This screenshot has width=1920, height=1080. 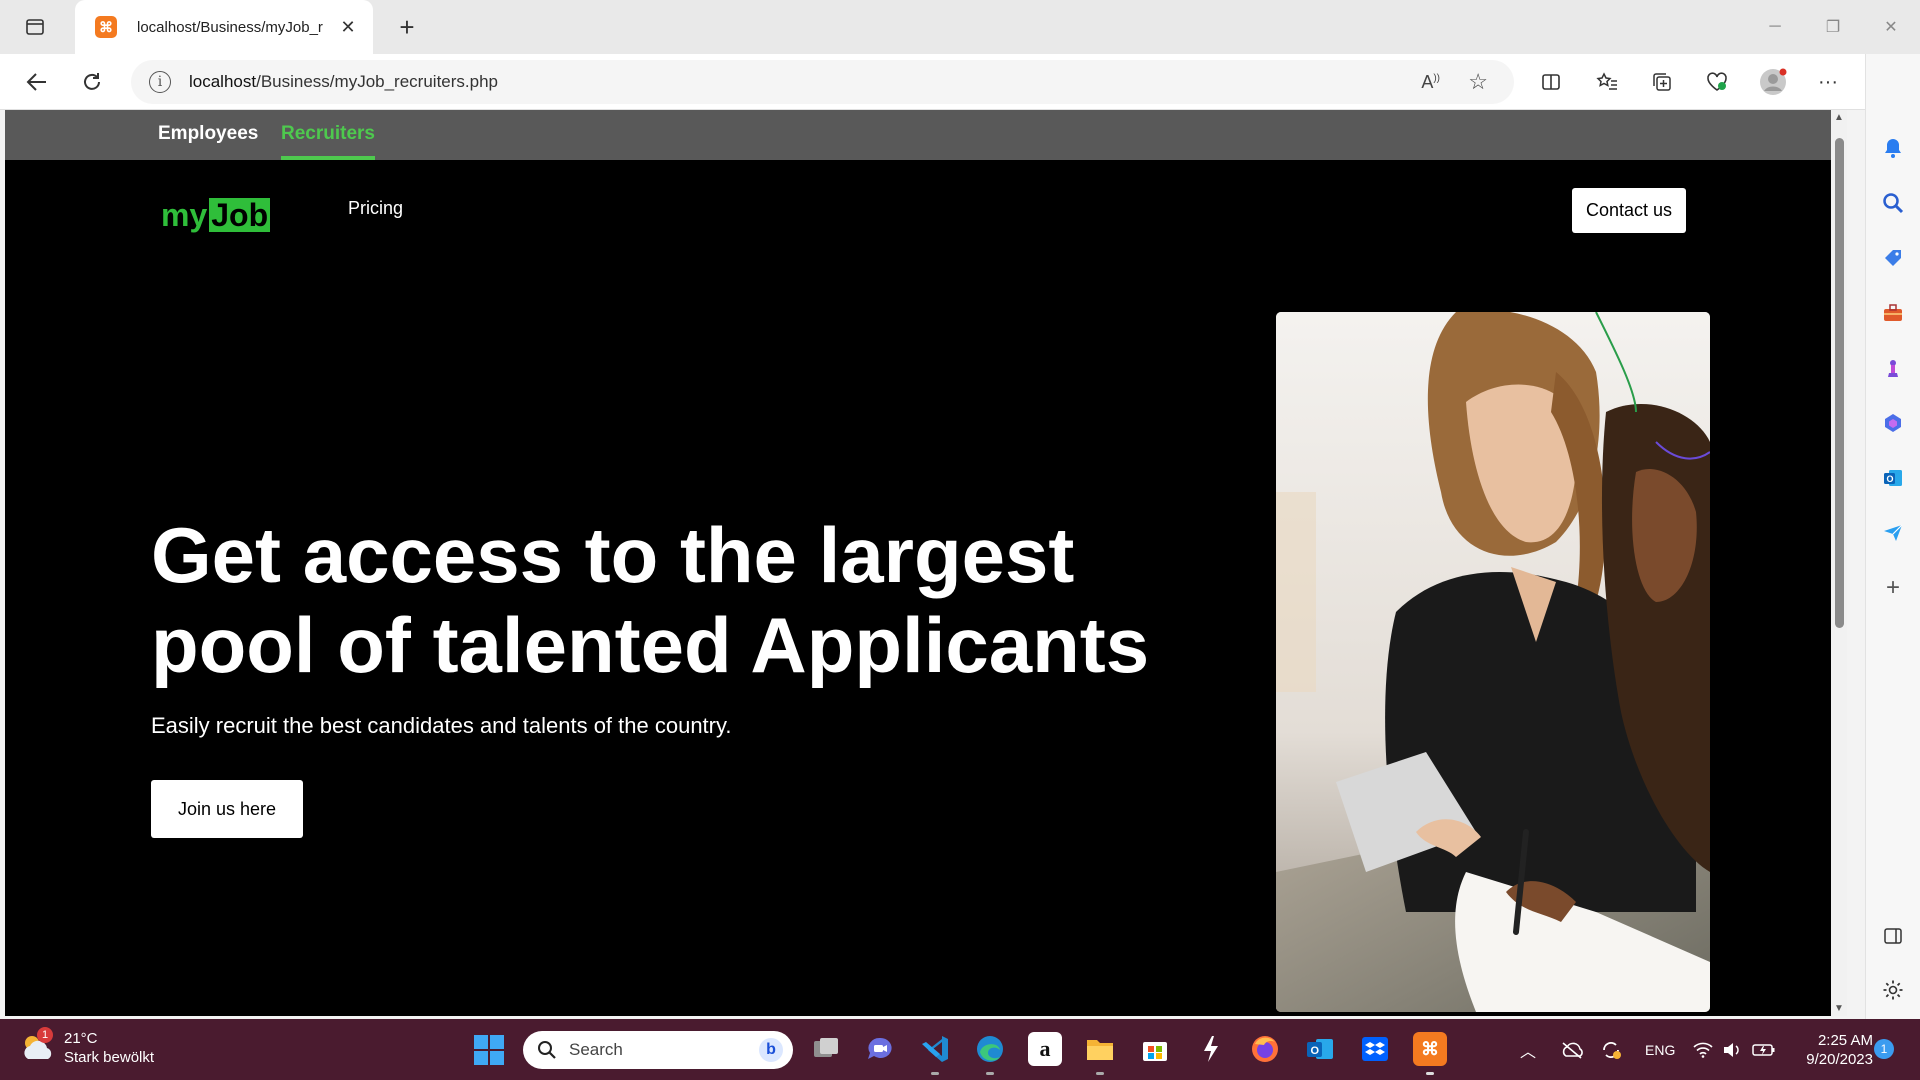 I want to click on games-chess-icon, so click(x=1893, y=368).